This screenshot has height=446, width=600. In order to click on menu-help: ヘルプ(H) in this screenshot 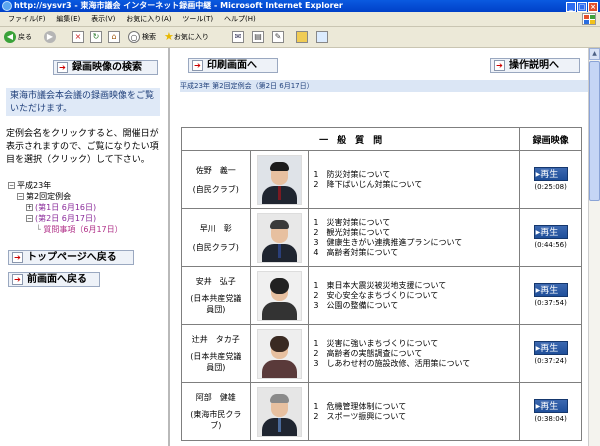, I will do `click(240, 19)`.